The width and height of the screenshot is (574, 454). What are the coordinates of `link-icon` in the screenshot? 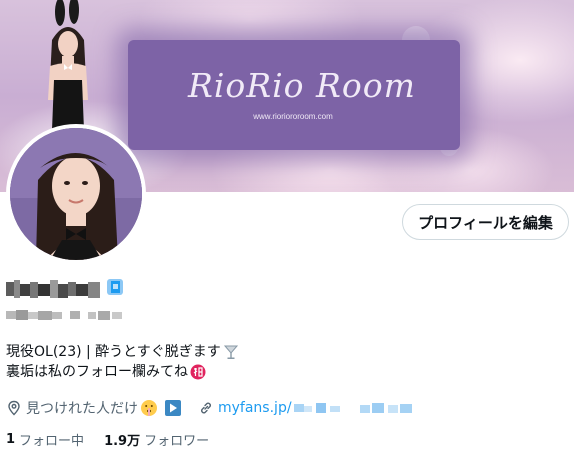 It's located at (206, 408).